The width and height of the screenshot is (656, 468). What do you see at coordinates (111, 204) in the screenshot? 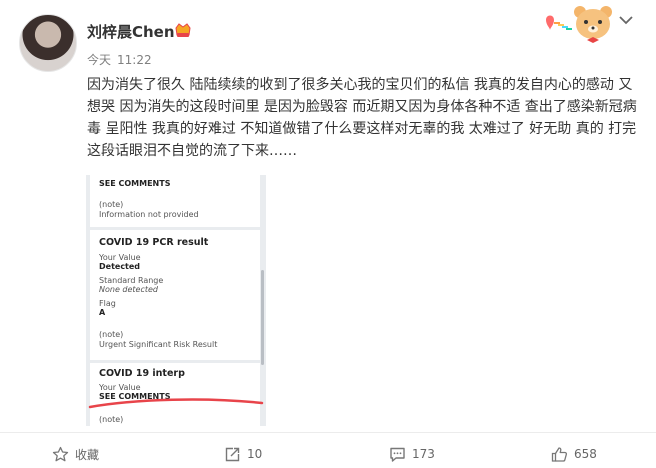
I see `att-card1-note: (note)` at bounding box center [111, 204].